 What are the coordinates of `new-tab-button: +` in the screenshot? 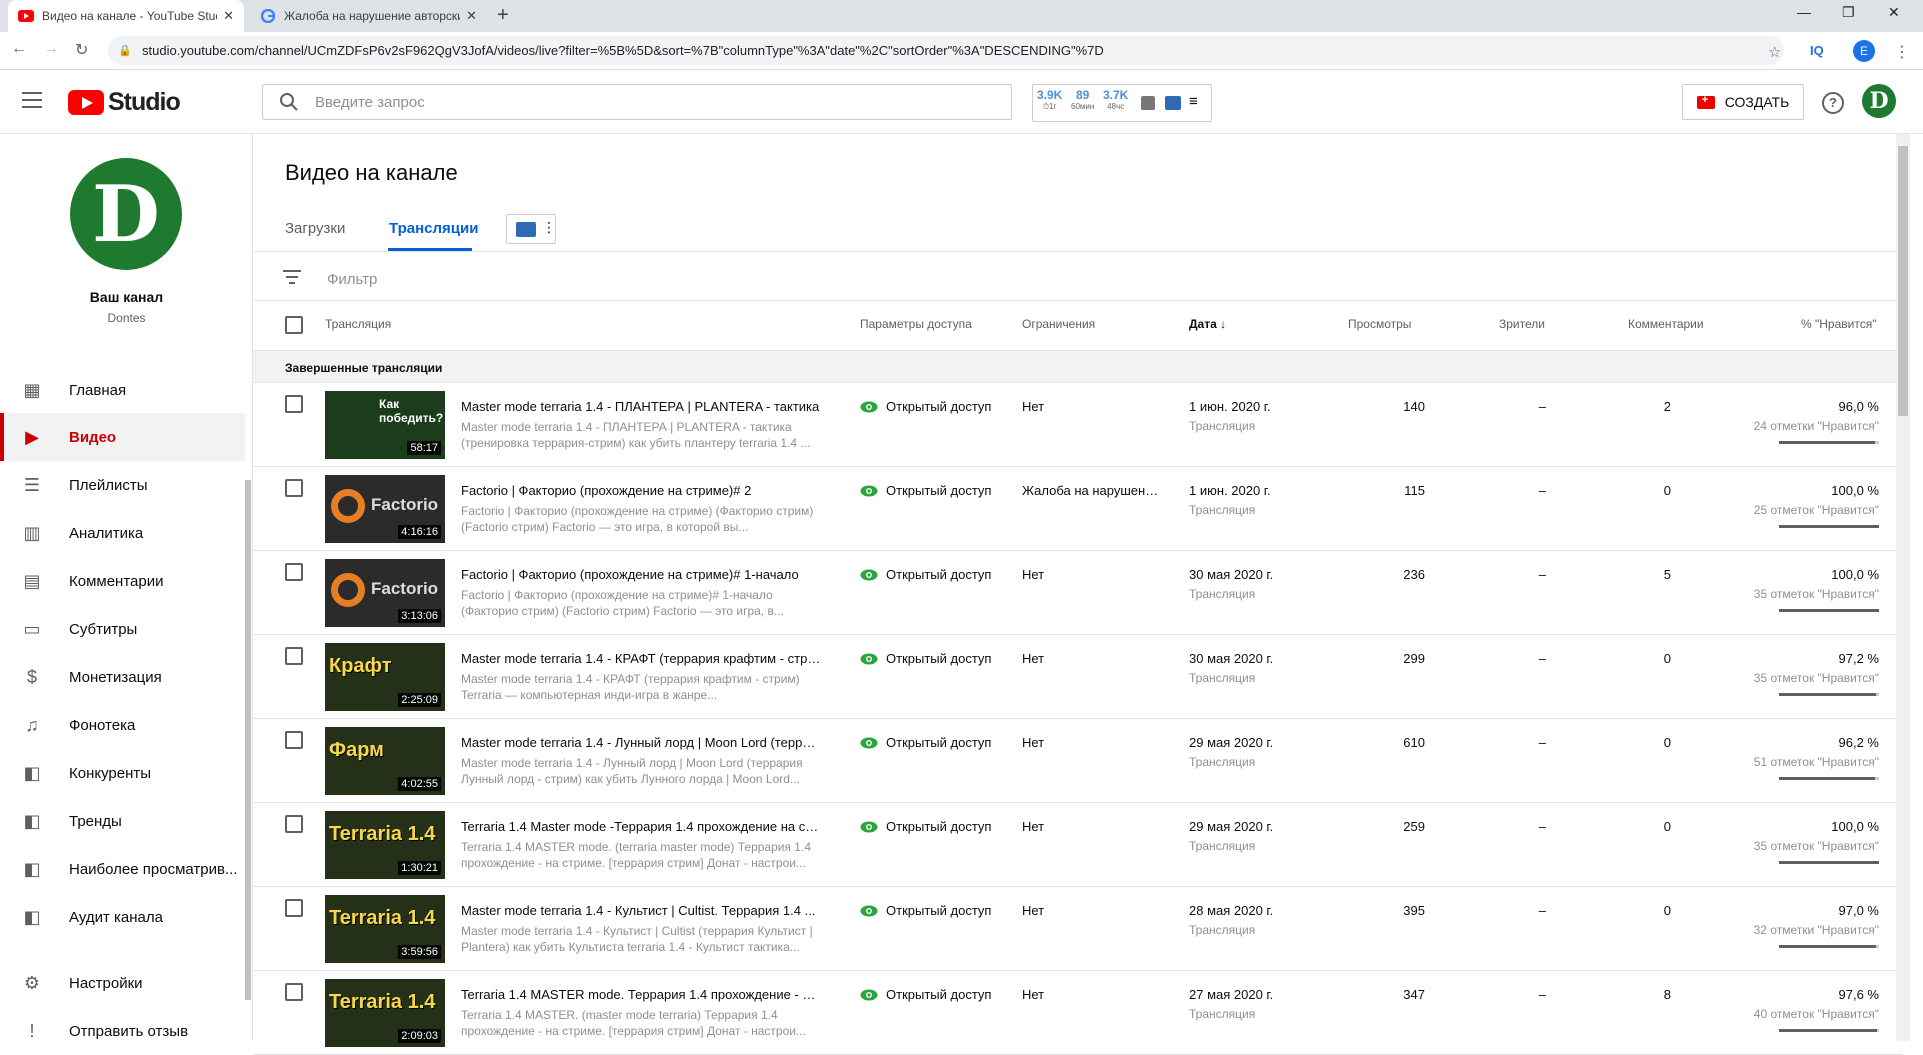 It's located at (503, 15).